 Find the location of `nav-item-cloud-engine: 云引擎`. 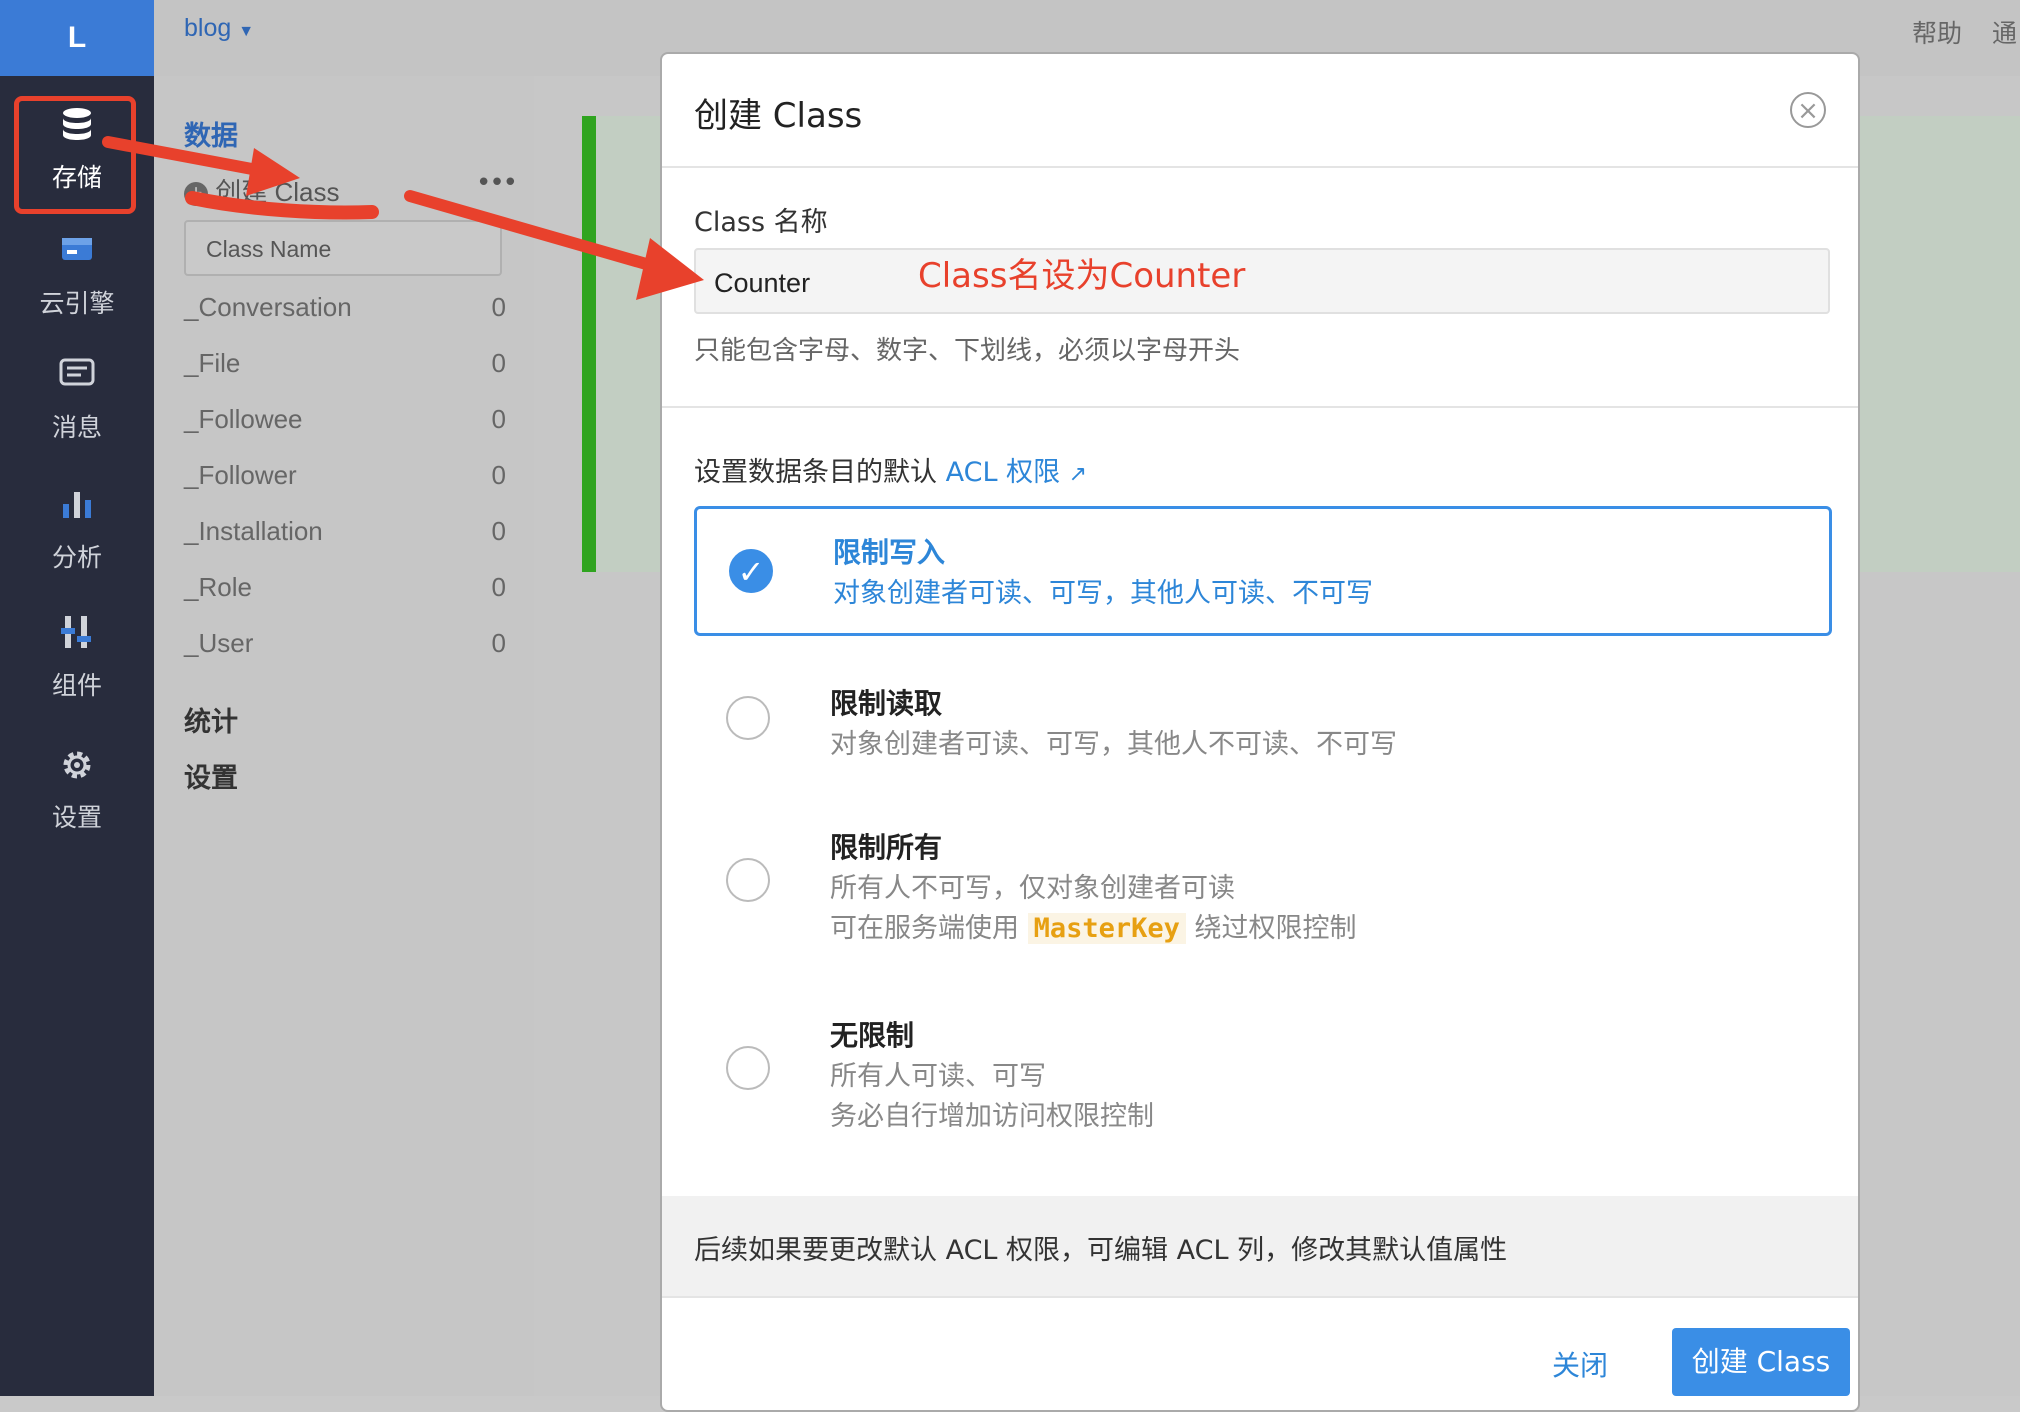

nav-item-cloud-engine: 云引擎 is located at coordinates (77, 277).